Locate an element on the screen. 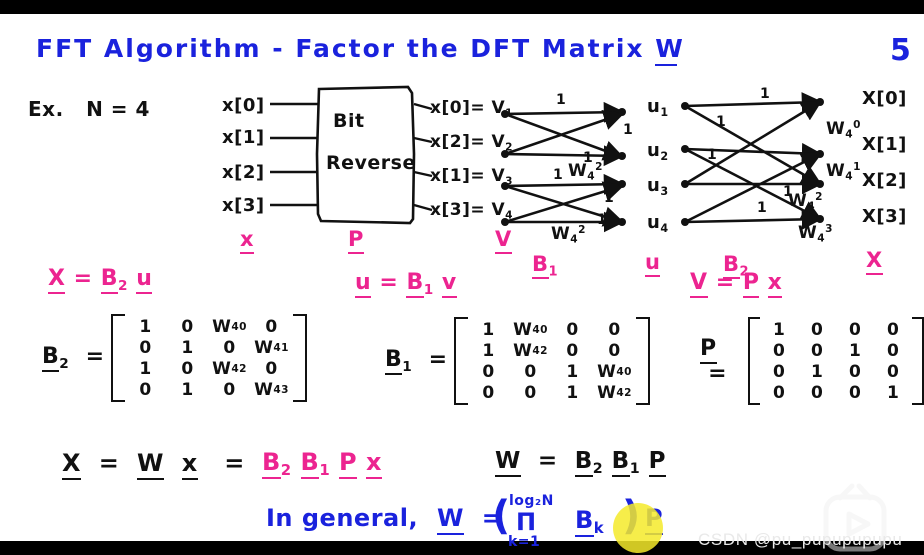 The height and width of the screenshot is (555, 924). matrix-B1: B1 = 1W40001W4200001W40001W42 is located at coordinates (517, 361).